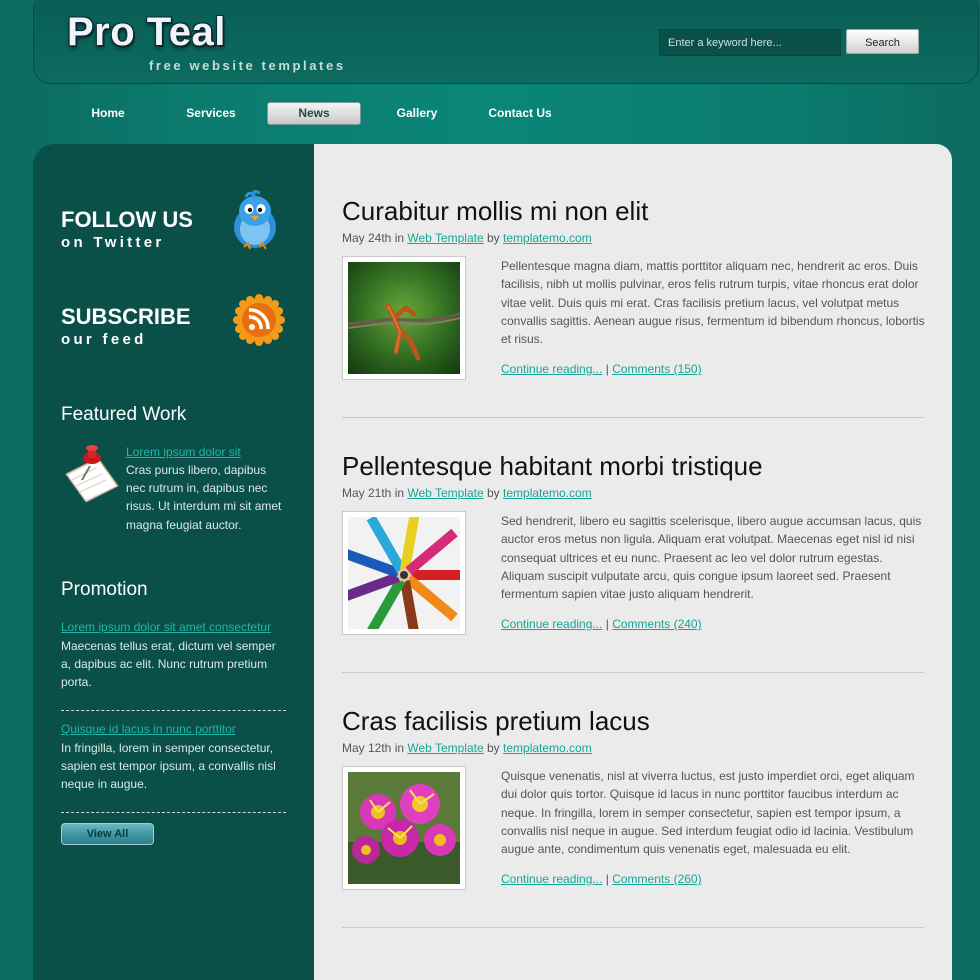  Describe the element at coordinates (656, 879) in the screenshot. I see `comments-link: Comments (260)` at that location.